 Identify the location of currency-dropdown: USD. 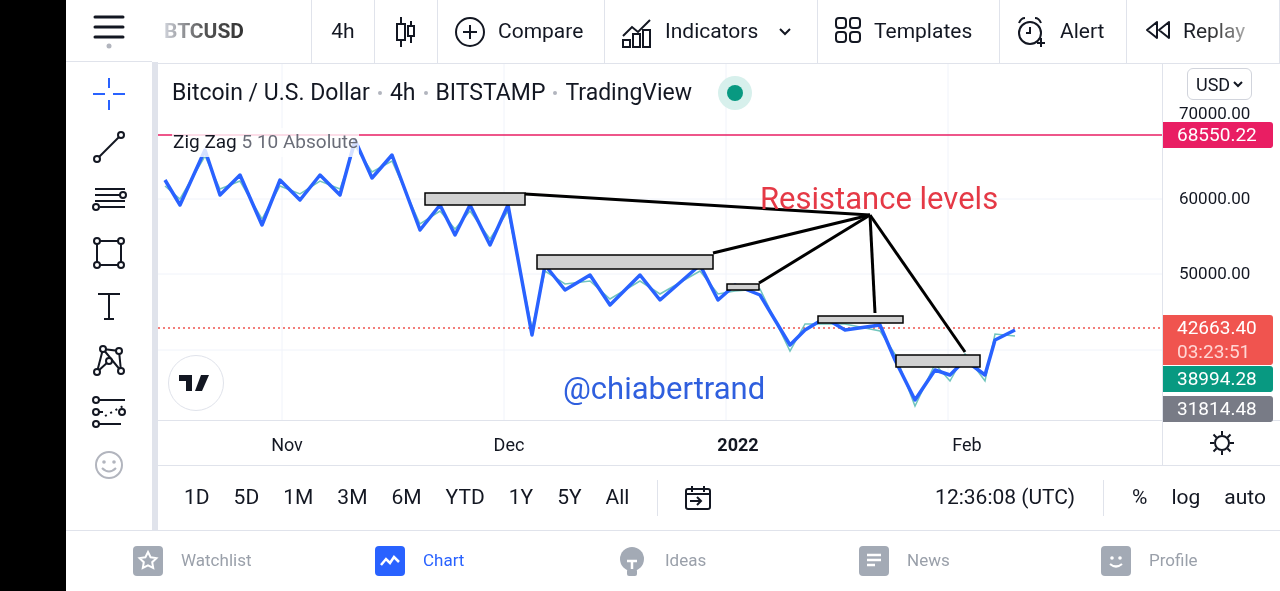
(1220, 84).